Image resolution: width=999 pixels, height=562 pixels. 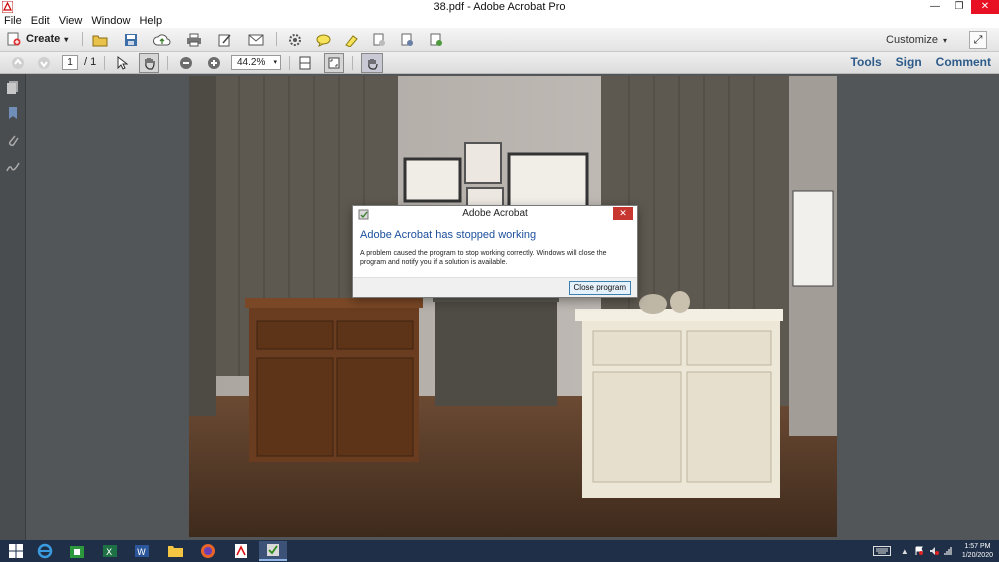 I want to click on email-icon, so click(x=256, y=40).